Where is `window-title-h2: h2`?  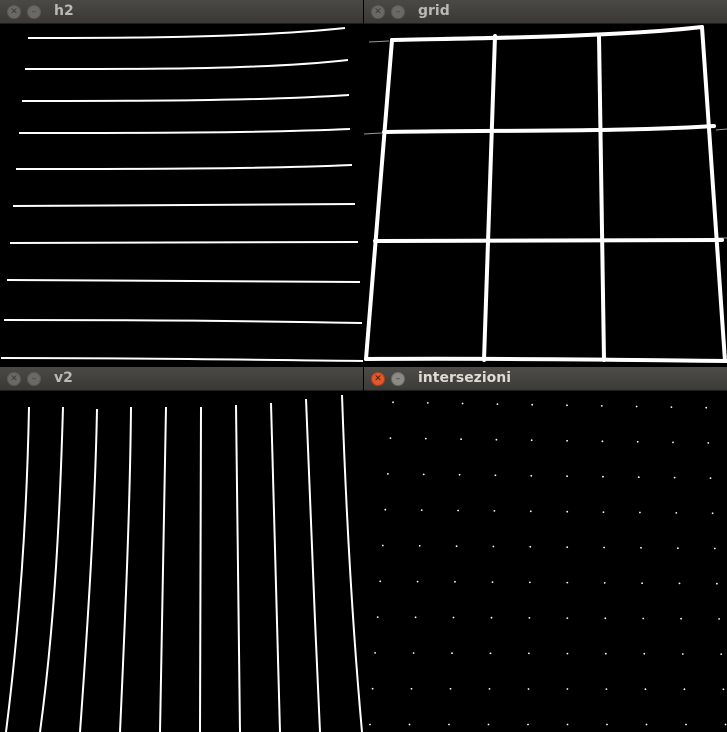 window-title-h2: h2 is located at coordinates (64, 11).